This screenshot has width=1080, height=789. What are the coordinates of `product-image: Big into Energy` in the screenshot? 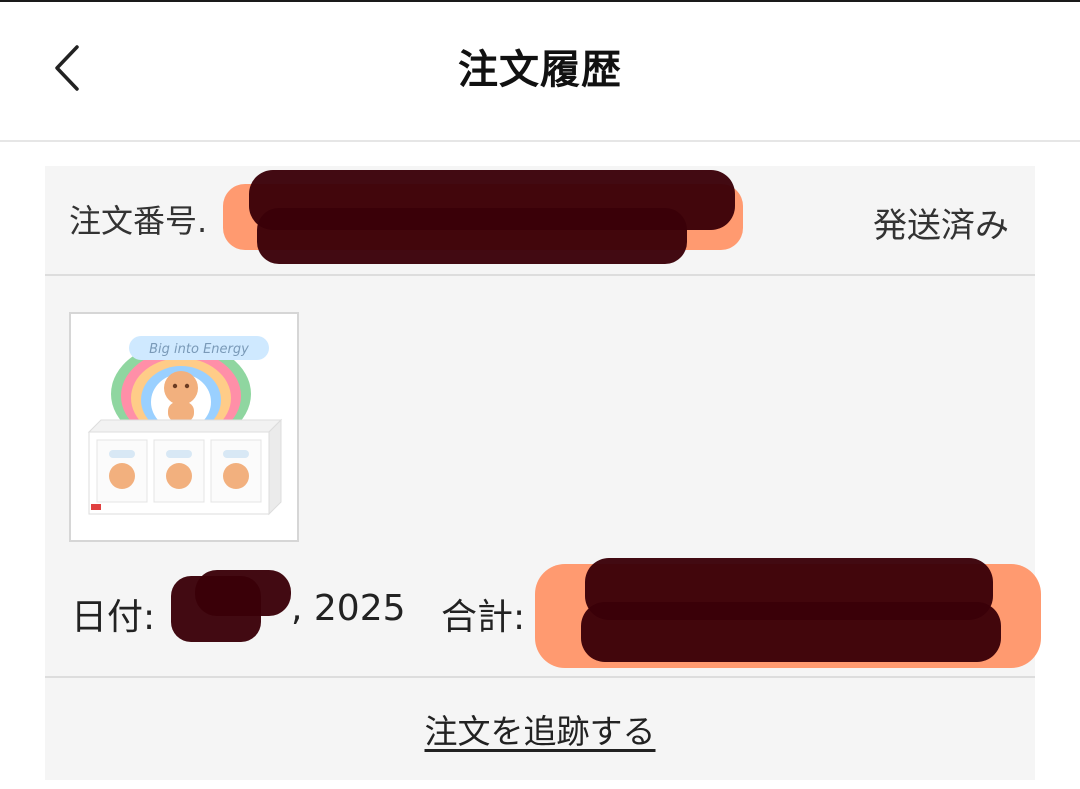 It's located at (185, 426).